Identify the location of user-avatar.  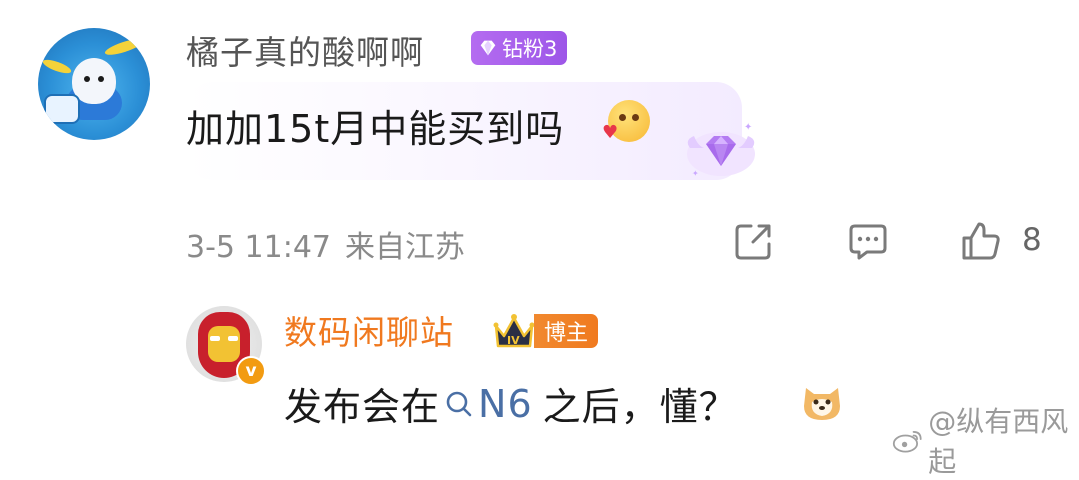
(94, 84).